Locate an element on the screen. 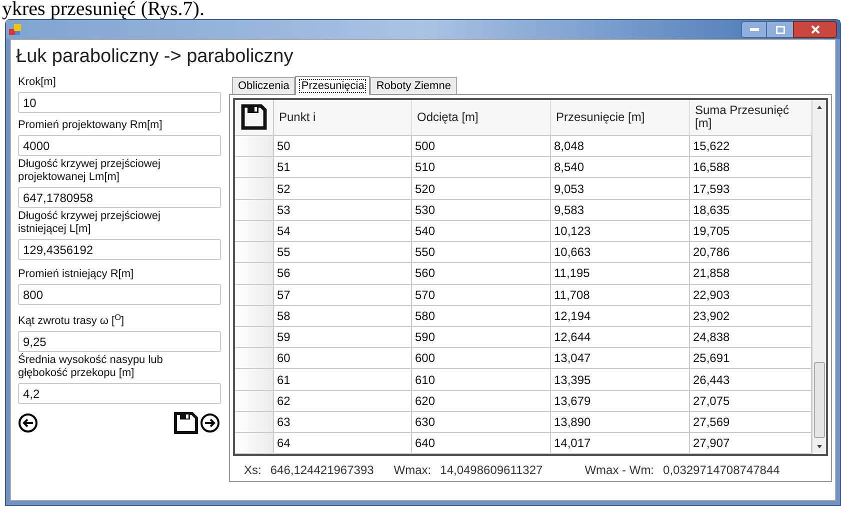  table-cell: 570 is located at coordinates (481, 294).